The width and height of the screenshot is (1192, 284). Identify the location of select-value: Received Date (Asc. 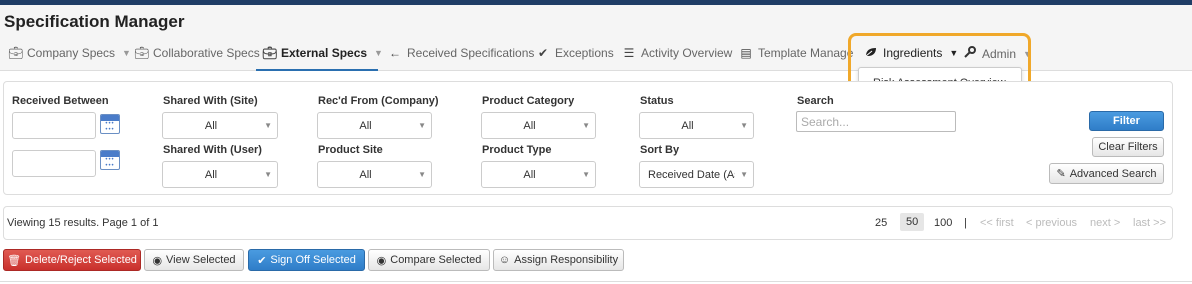
(691, 175).